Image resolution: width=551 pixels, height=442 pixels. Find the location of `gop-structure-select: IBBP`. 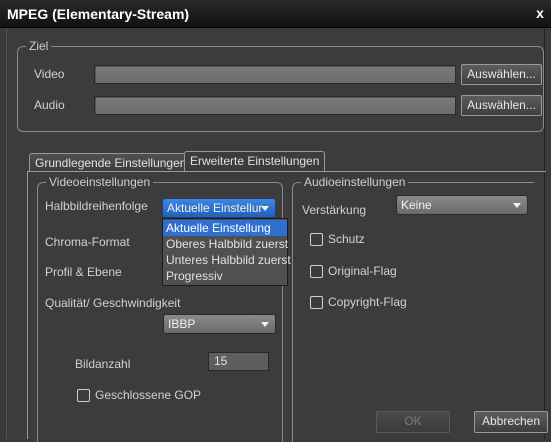

gop-structure-select: IBBP is located at coordinates (219, 324).